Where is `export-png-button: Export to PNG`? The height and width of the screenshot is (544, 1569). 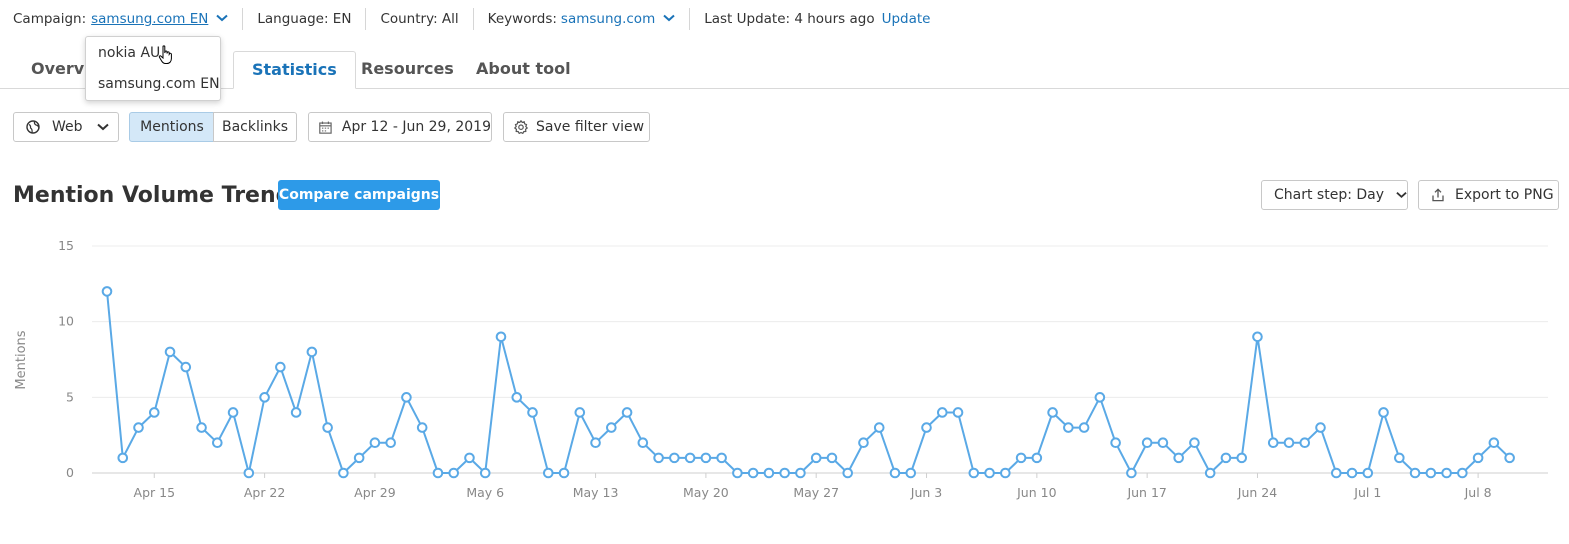 export-png-button: Export to PNG is located at coordinates (1488, 195).